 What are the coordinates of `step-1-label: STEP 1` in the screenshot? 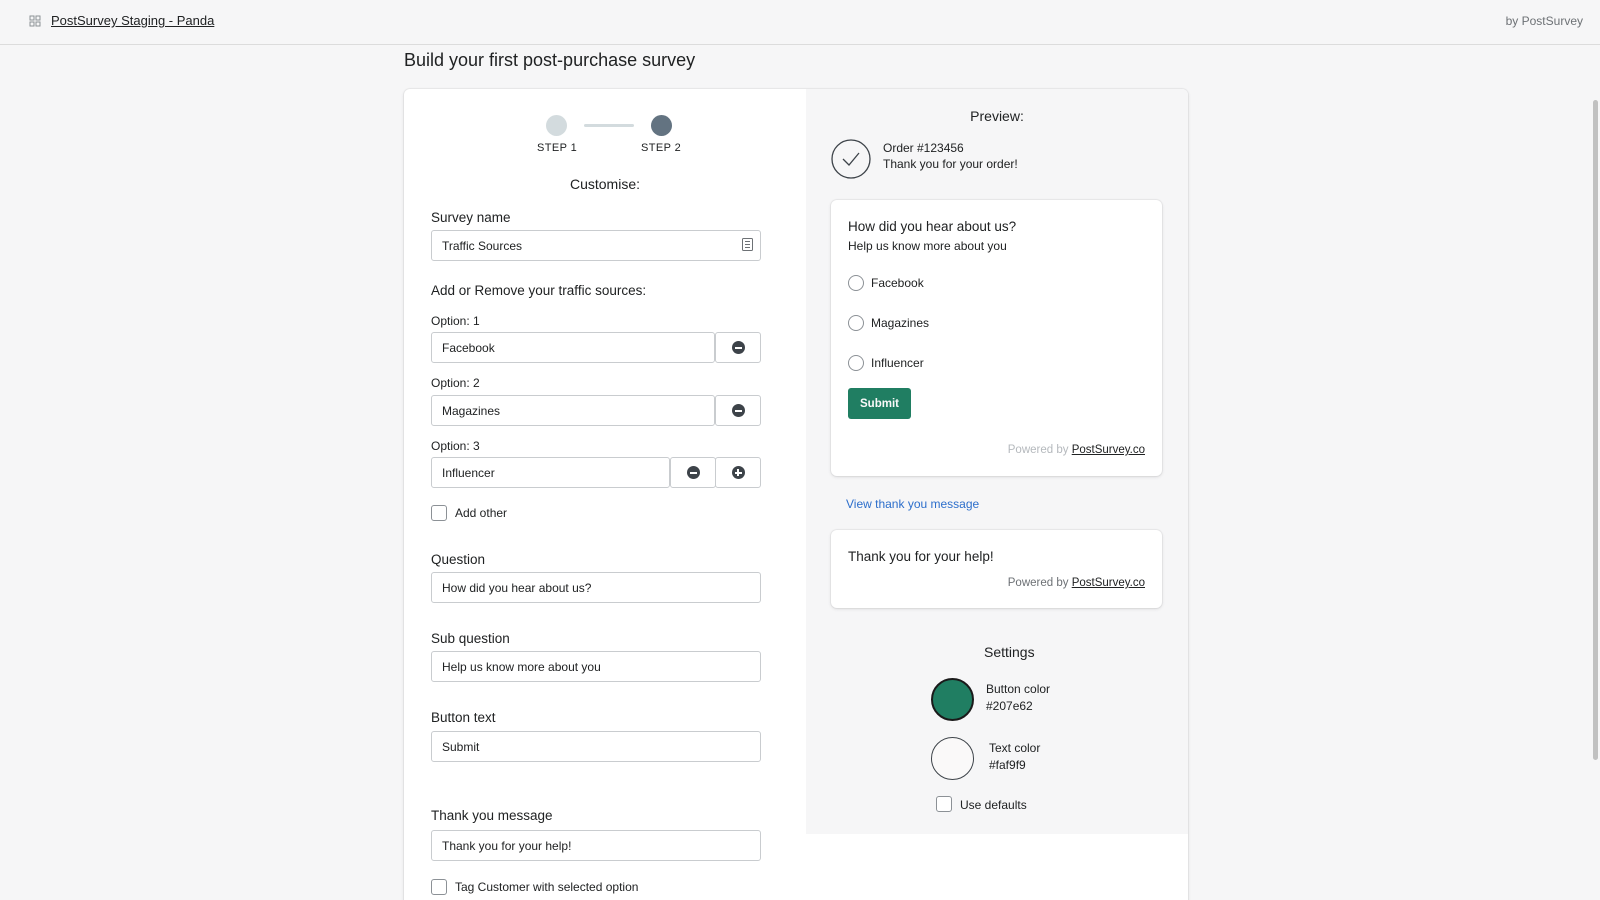 It's located at (557, 148).